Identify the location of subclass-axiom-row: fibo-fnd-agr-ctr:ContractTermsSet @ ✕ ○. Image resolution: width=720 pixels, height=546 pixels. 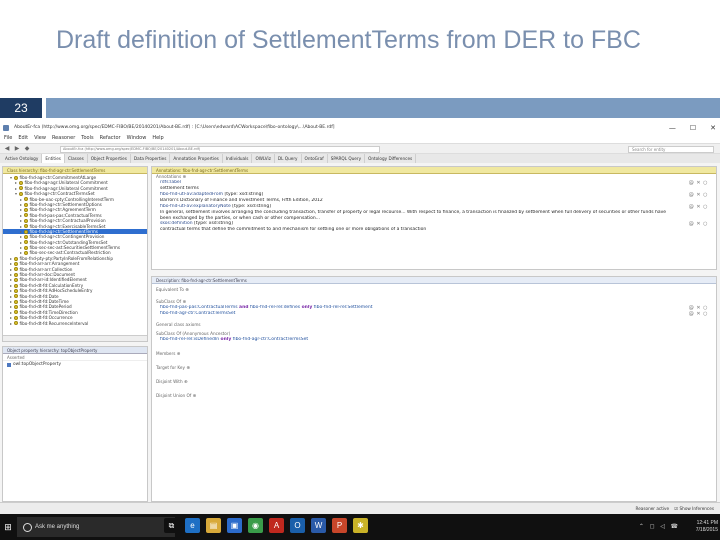
(434, 314).